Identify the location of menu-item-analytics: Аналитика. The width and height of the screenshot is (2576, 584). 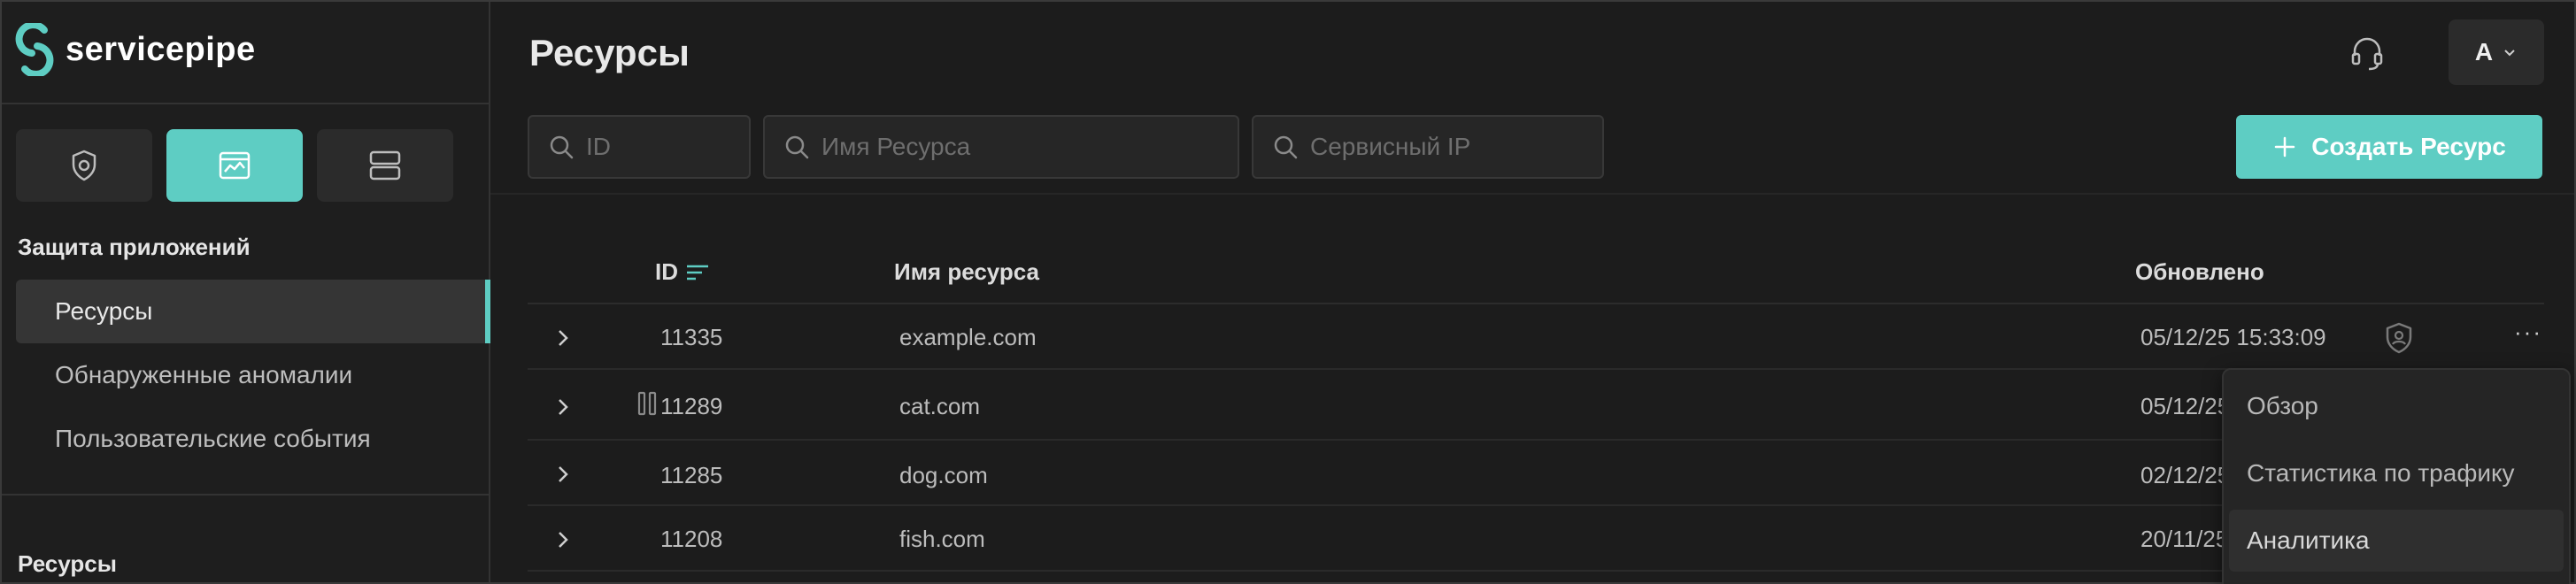
(2396, 541).